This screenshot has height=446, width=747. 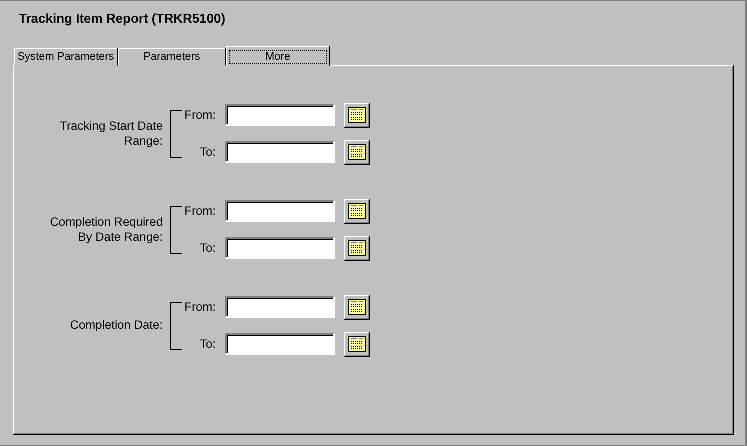 I want to click on window-title: Tracking Item Report (TRKR5100), so click(x=122, y=19).